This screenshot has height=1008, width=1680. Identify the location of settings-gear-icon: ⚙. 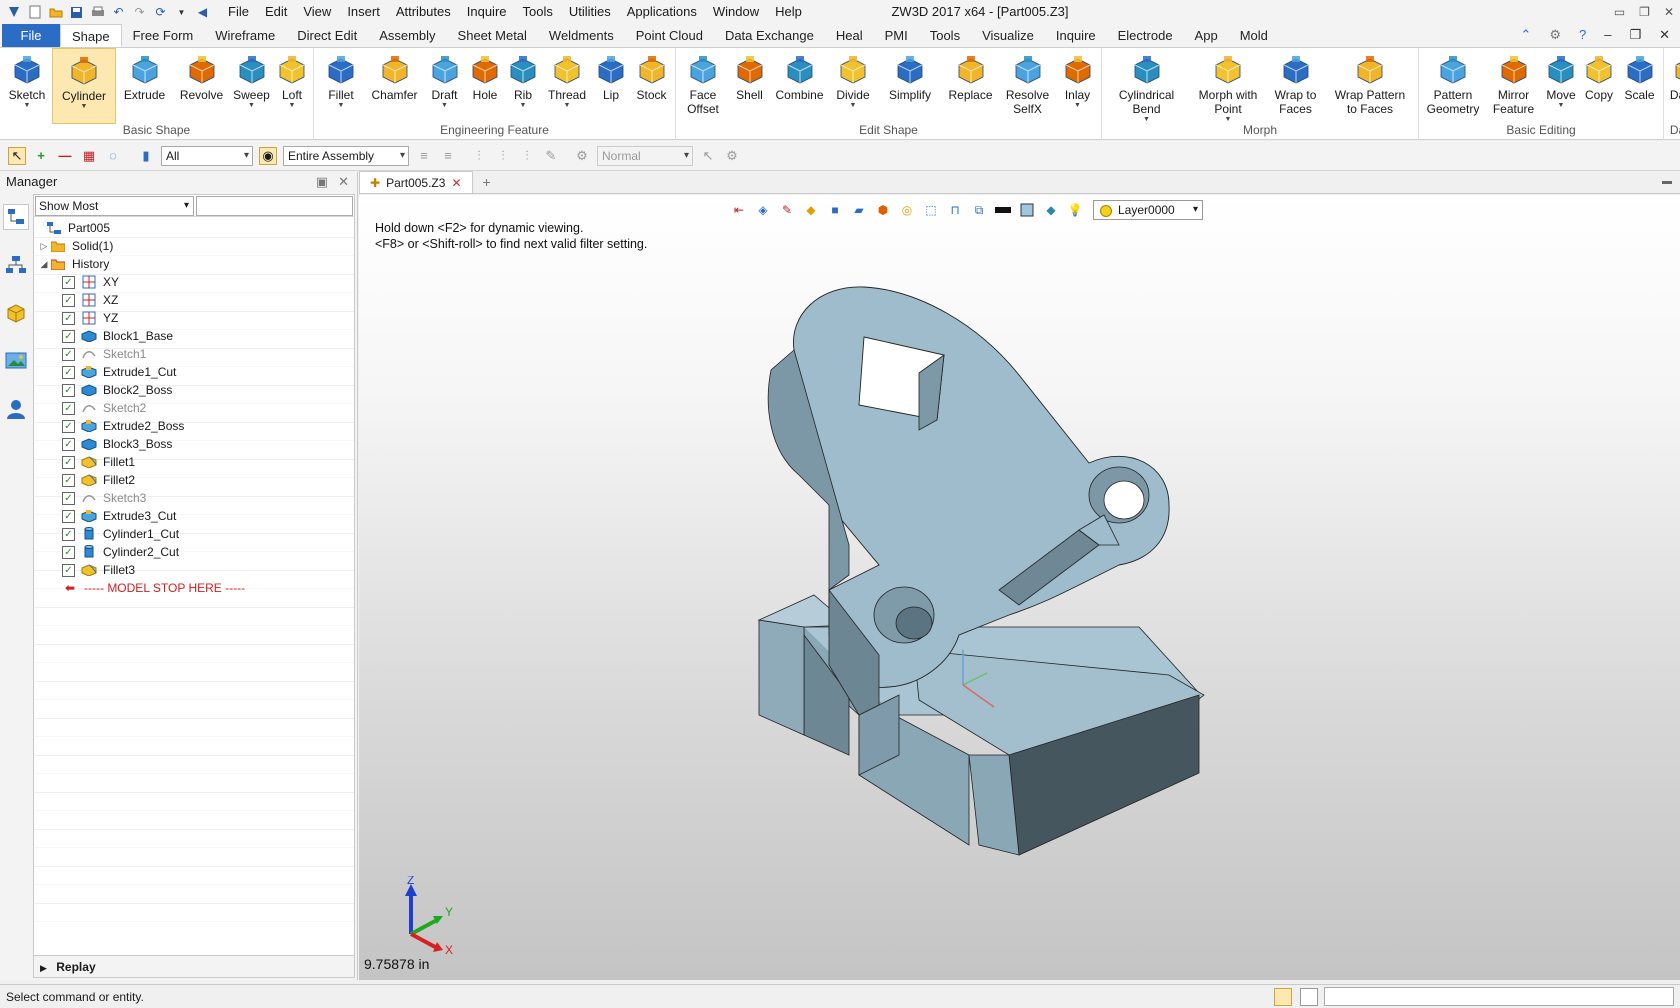
(1555, 35).